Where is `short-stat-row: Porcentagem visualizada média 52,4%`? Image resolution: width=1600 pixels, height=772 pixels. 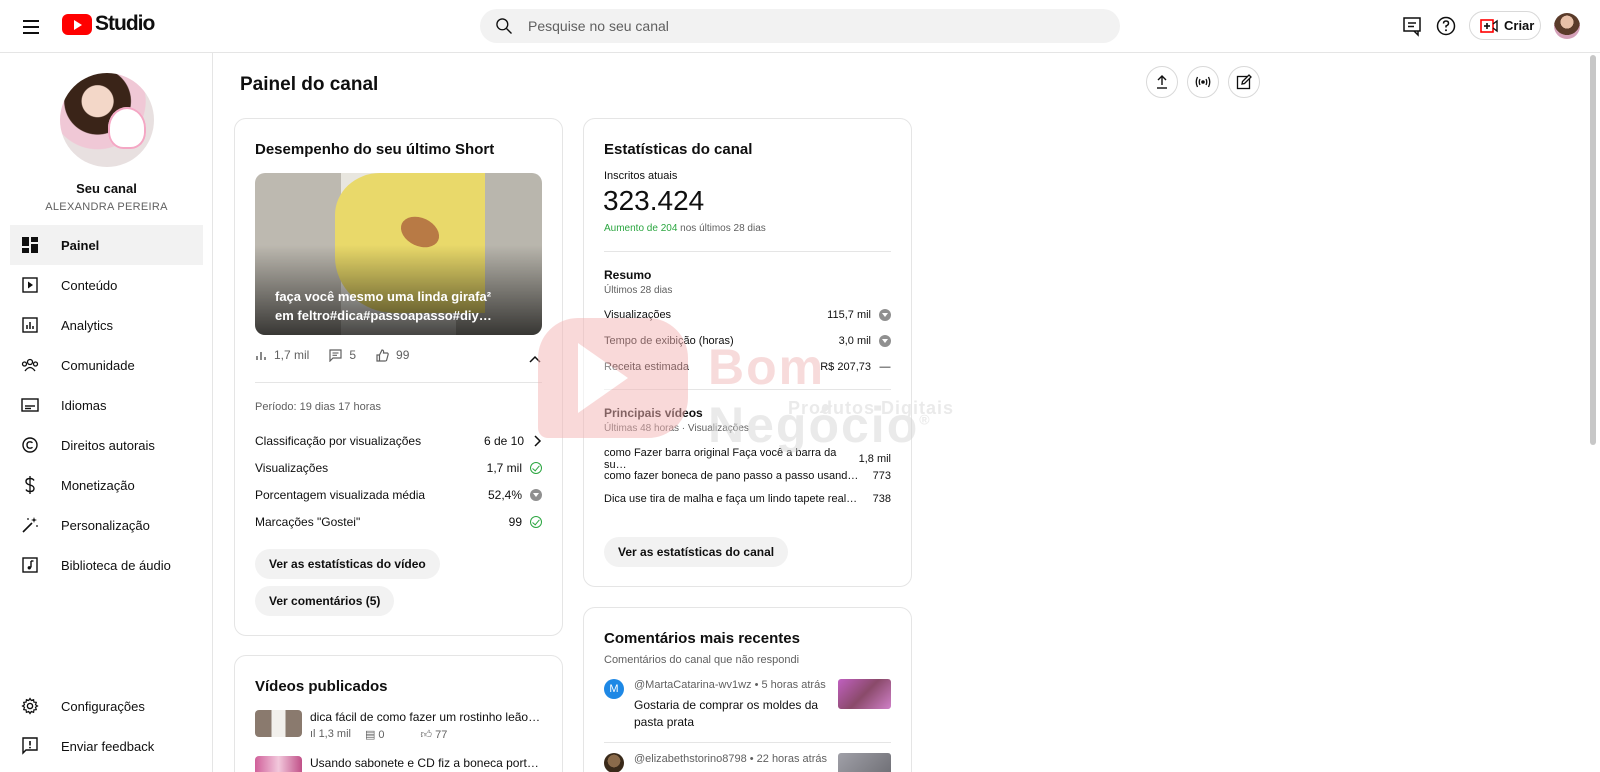
short-stat-row: Porcentagem visualizada média 52,4% is located at coordinates (398, 495).